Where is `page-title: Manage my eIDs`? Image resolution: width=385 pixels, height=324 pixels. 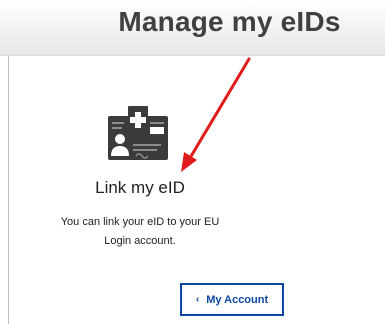 page-title: Manage my eIDs is located at coordinates (229, 21).